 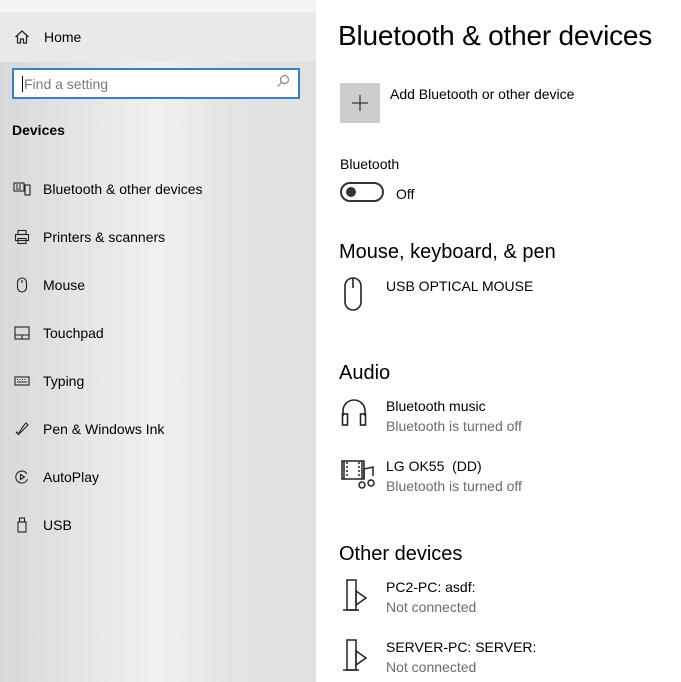 I want to click on search-box, so click(x=156, y=83).